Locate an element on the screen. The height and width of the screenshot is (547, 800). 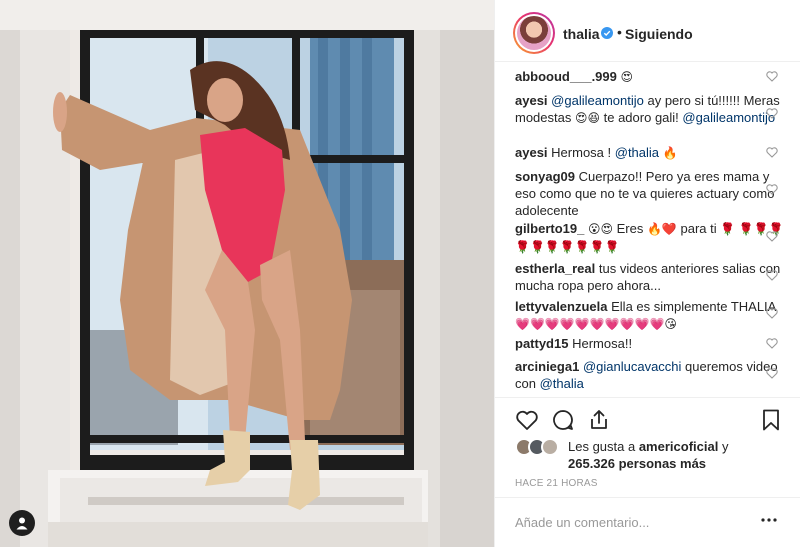
comment-username: gilberto19_ is located at coordinates (549, 228).